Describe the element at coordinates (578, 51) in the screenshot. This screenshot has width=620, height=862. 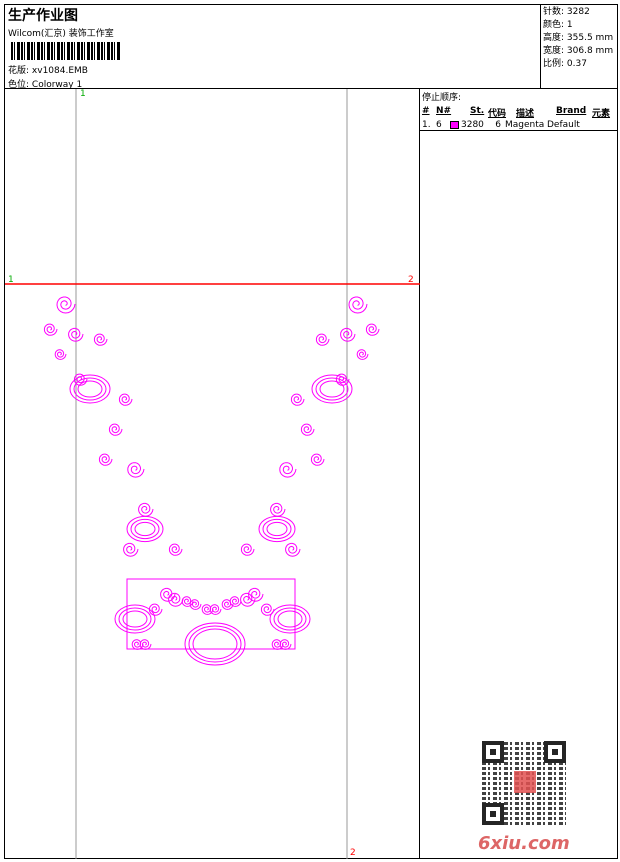
I see `stat-width: 宽度: 306.8 mm` at that location.